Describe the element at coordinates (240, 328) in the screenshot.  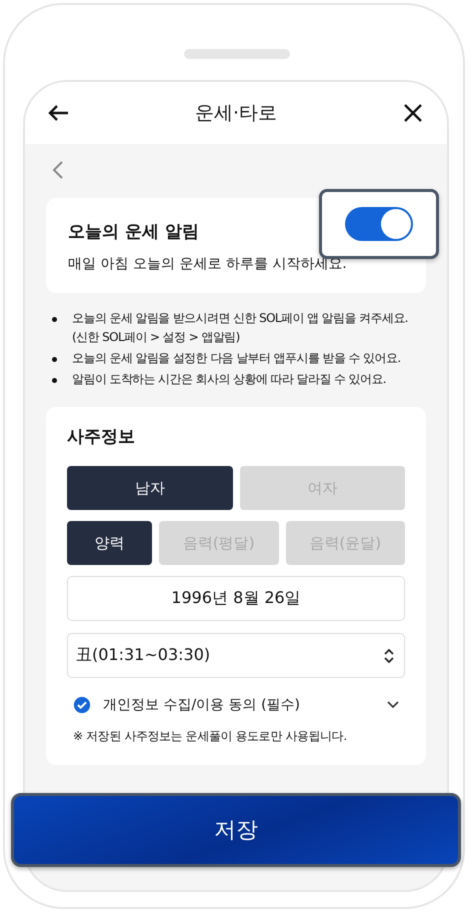
I see `note-text: 오늘의 운세 알림을 받으시려면 신한 SOL페이 앱 알림을 켜주세요. (신한 SOL페이 > 설정 > 앱알림)` at that location.